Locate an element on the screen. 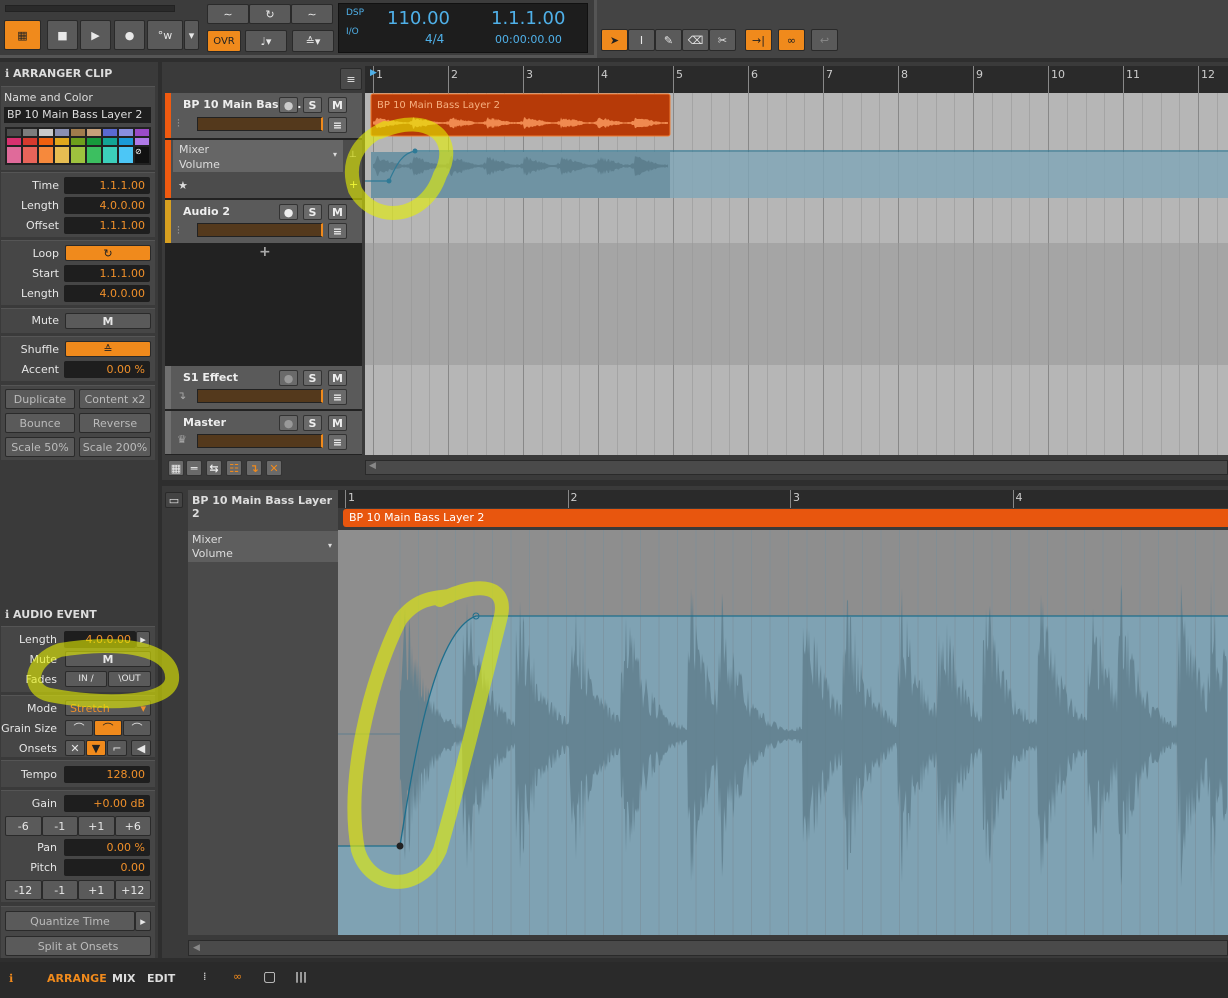 Image resolution: width=1228 pixels, height=998 pixels. edit-view-tab: EDIT is located at coordinates (161, 978).